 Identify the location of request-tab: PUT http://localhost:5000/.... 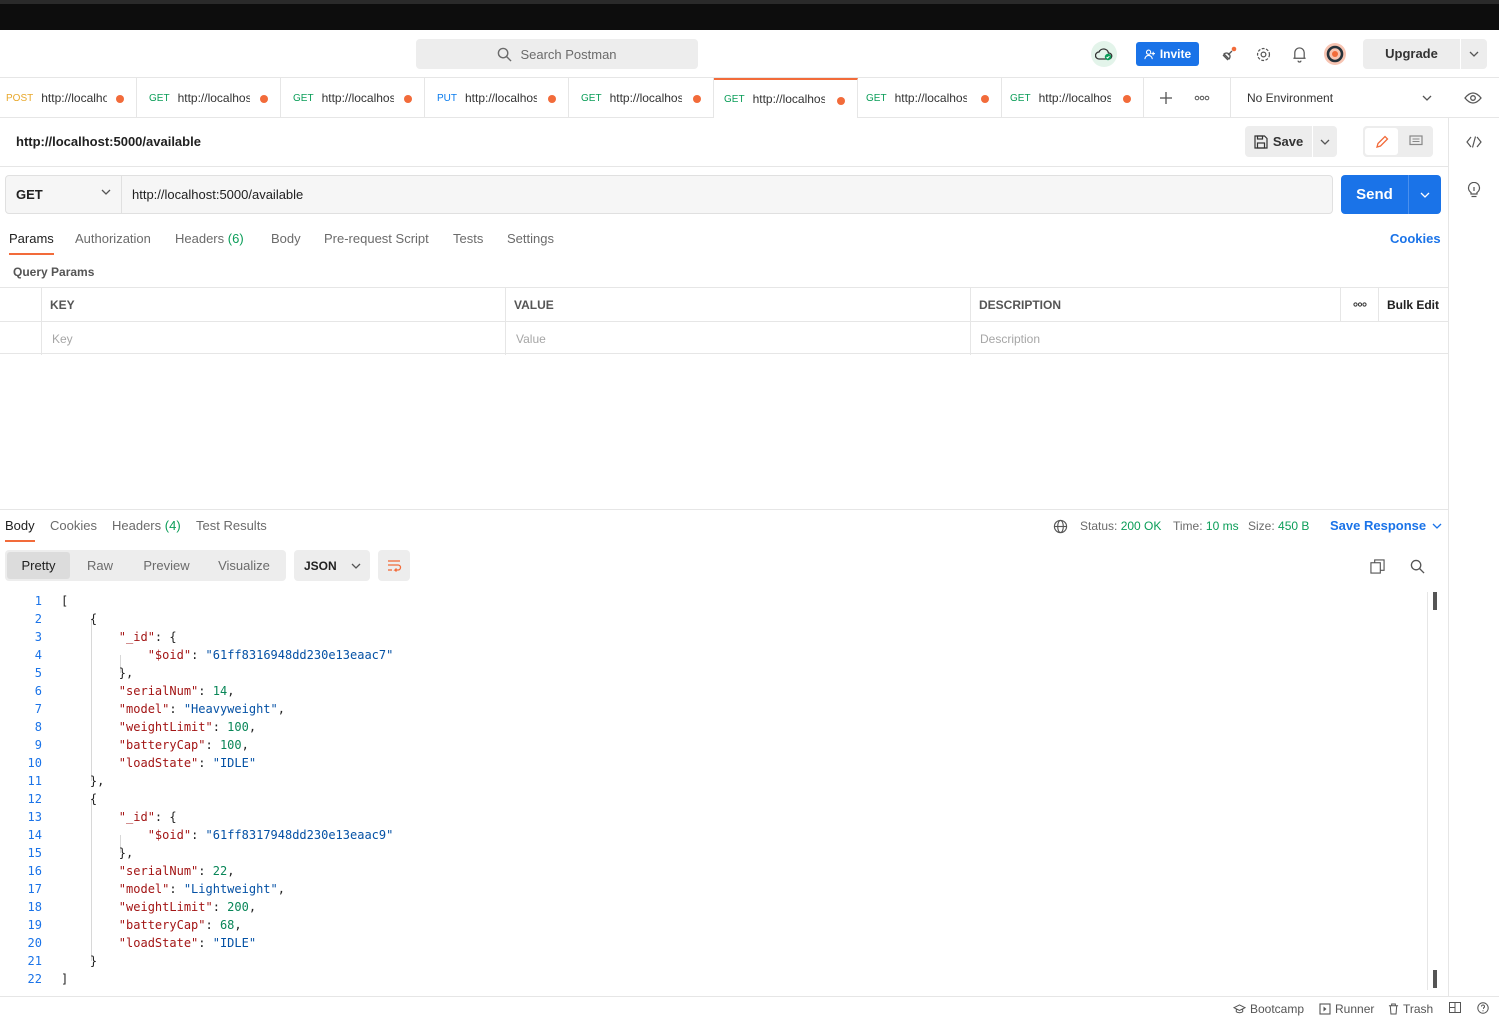
(497, 98).